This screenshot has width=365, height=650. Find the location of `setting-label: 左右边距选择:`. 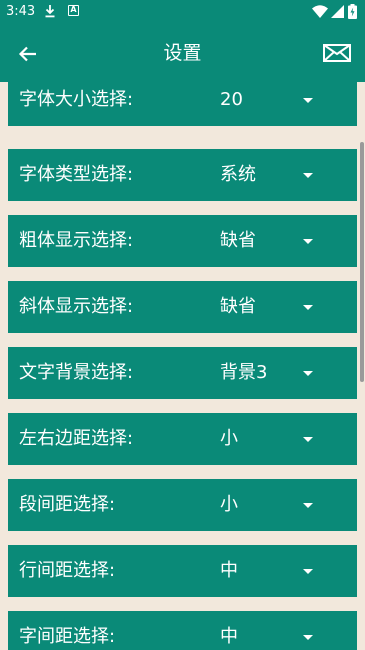

setting-label: 左右边距选择: is located at coordinates (76, 438).